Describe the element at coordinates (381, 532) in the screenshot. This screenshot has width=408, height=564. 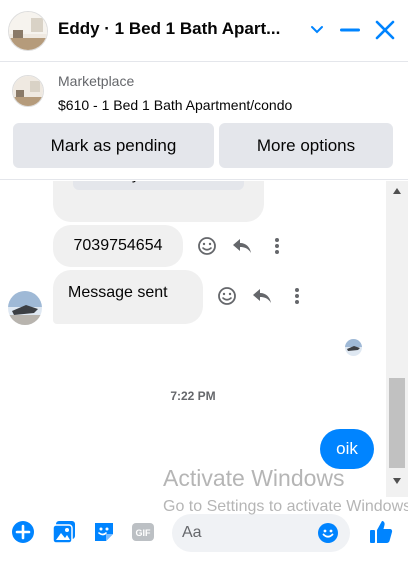
I see `like-thumbs-up-icon` at that location.